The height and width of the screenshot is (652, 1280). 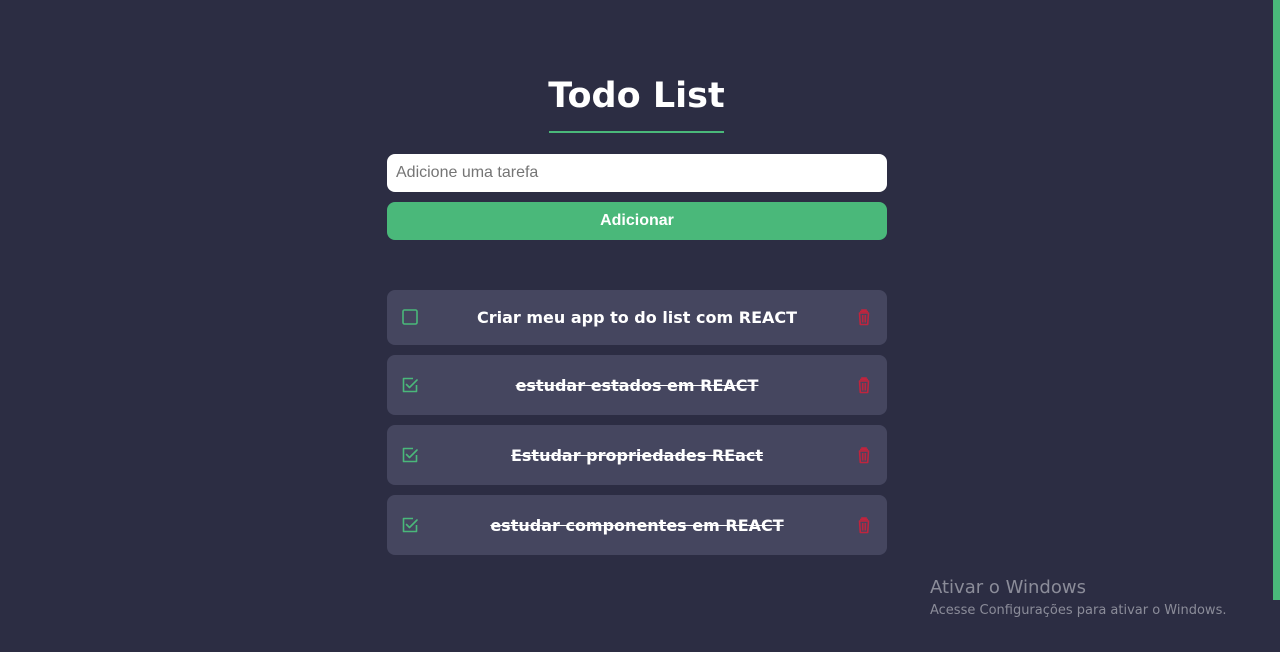 I want to click on todo-item: estudar estados em REACT, so click(x=637, y=385).